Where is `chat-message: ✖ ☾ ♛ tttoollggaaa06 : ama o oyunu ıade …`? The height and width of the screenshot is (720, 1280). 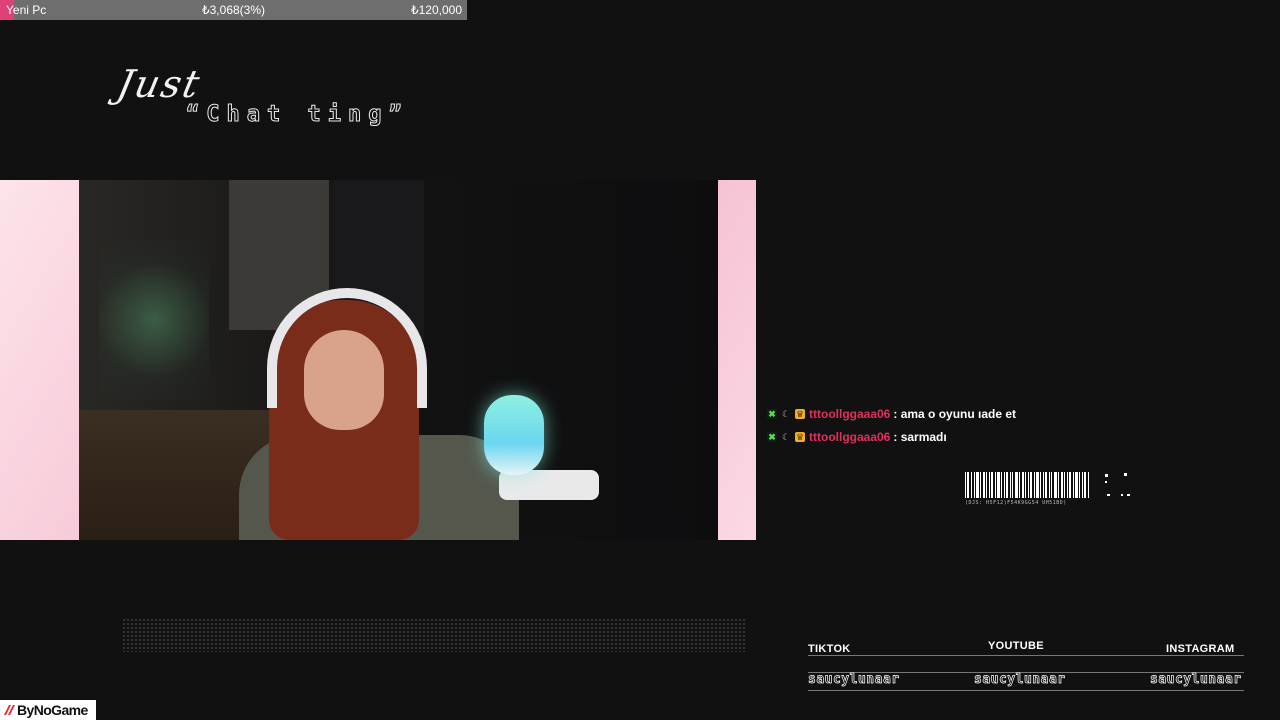
chat-message: ✖ ☾ ♛ tttoollggaaa06 : ama o oyunu ıade … is located at coordinates (1007, 413).